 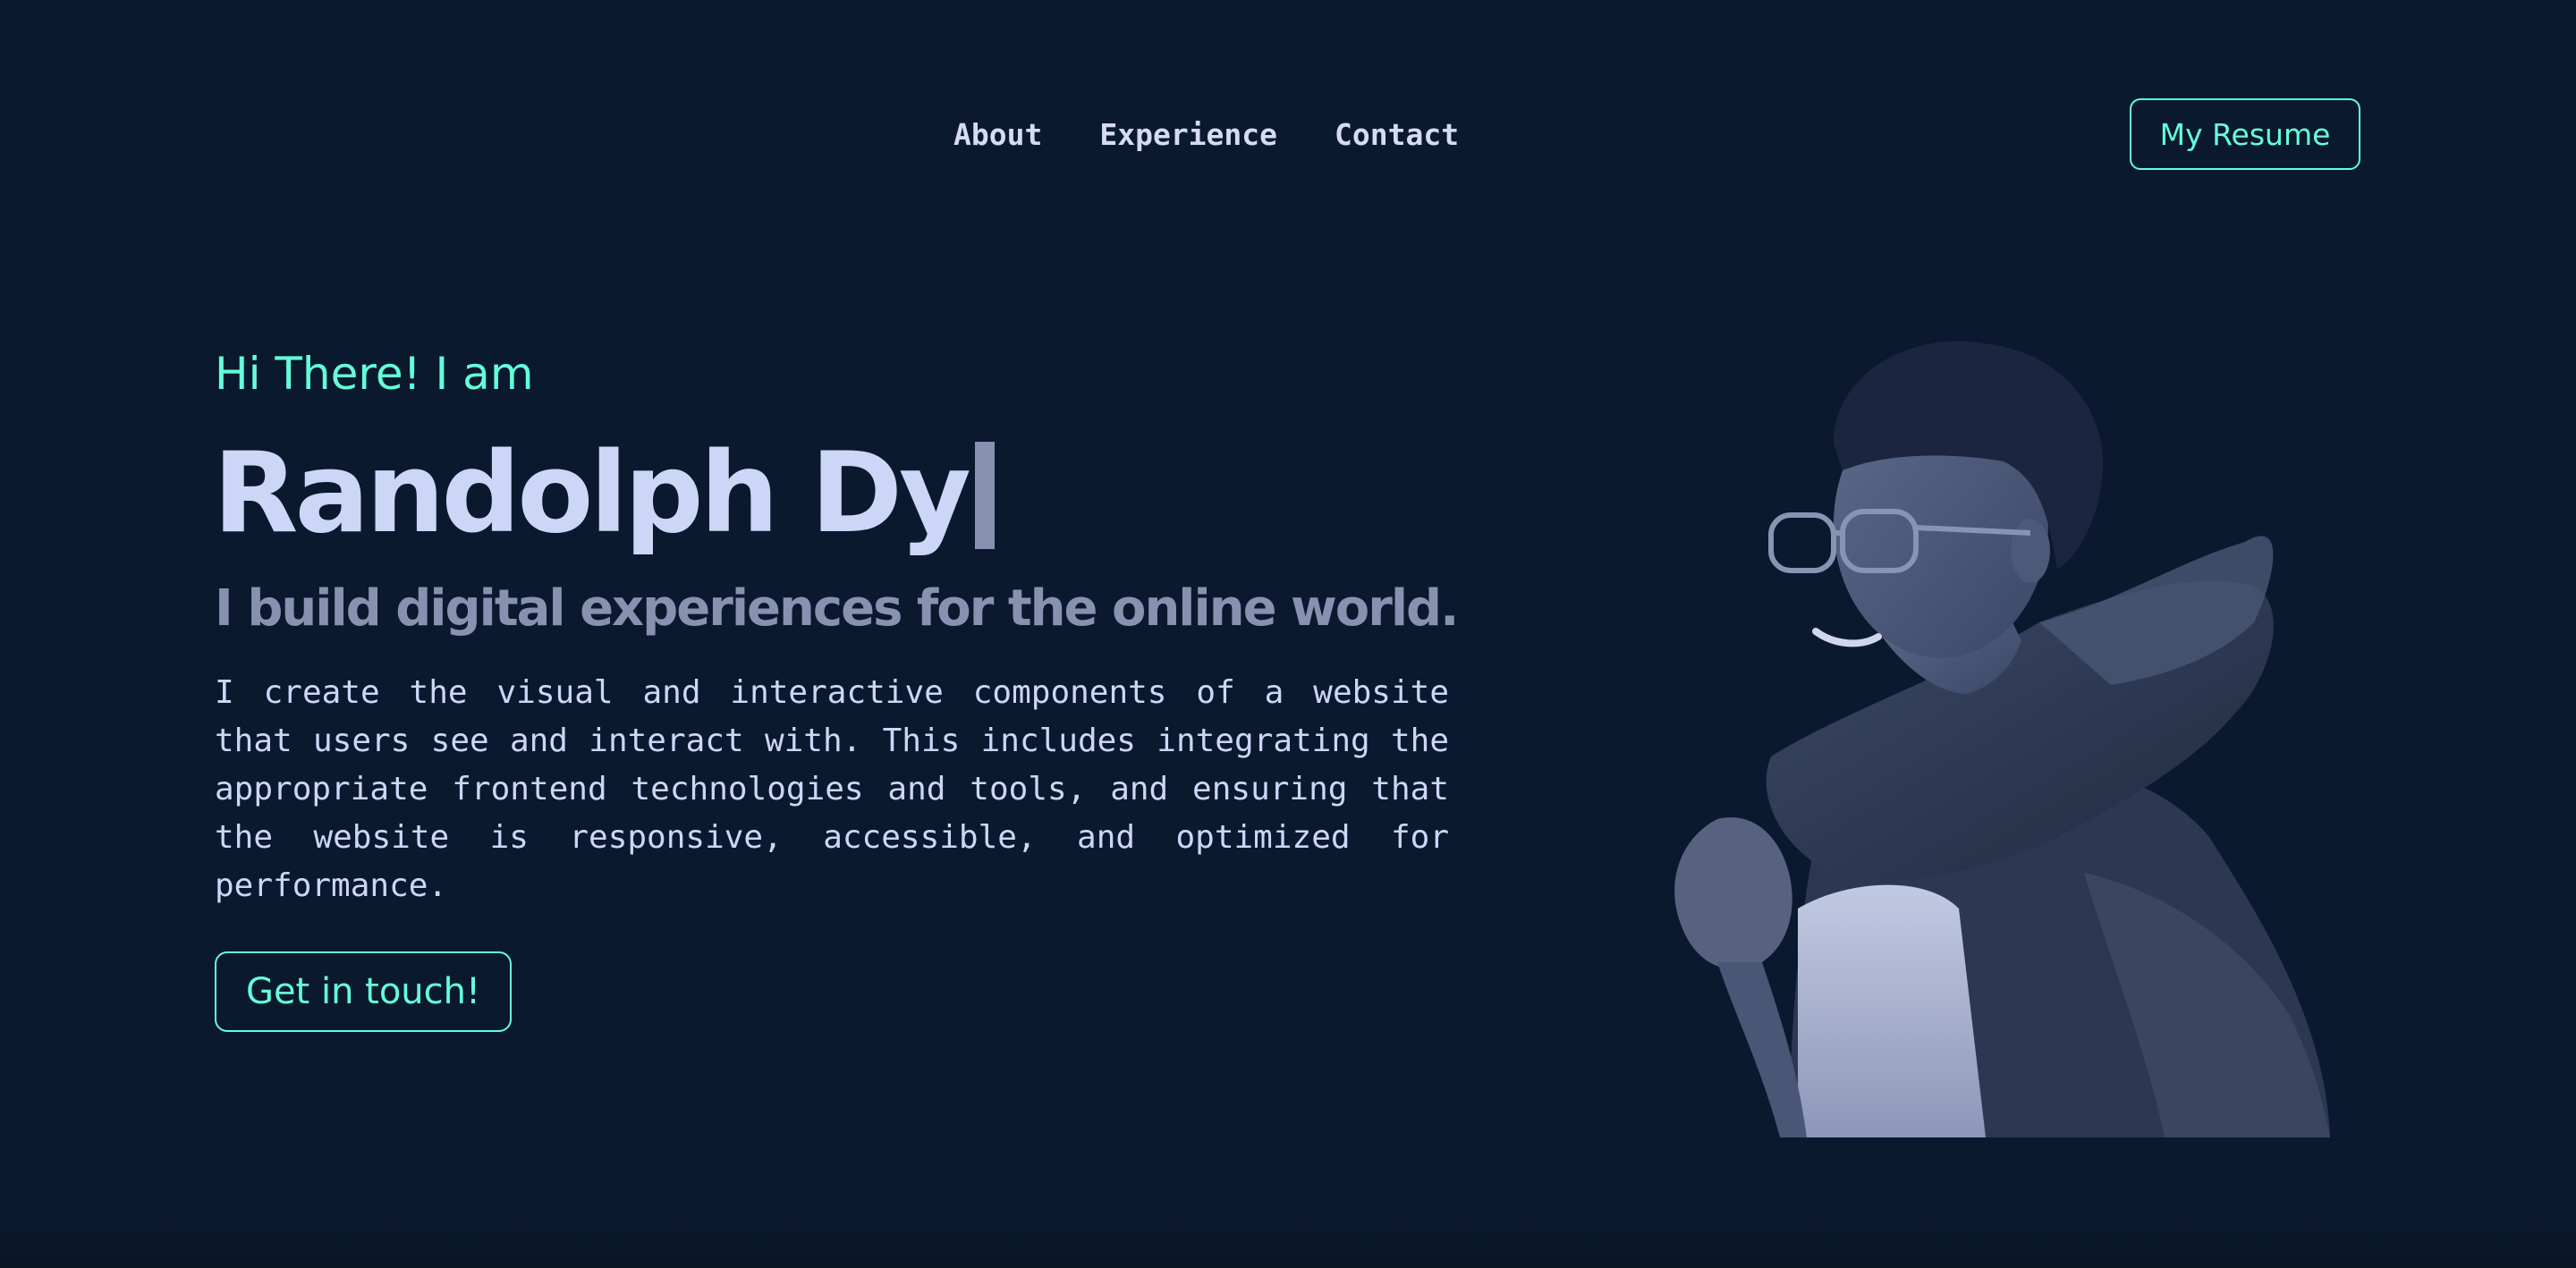 I want to click on nav-link-contact: Contact, so click(x=1397, y=135).